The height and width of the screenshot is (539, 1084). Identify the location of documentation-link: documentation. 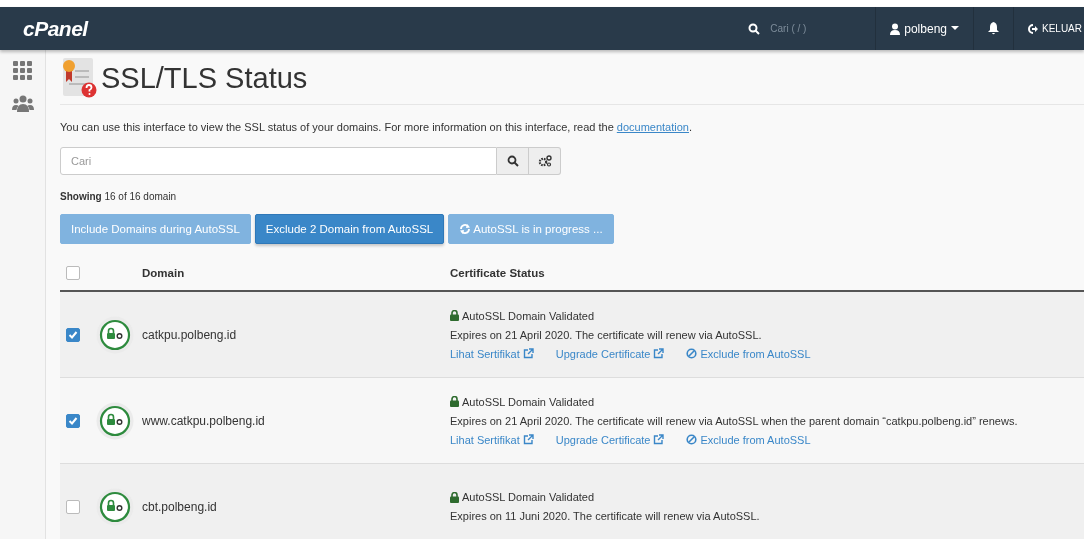
(652, 127).